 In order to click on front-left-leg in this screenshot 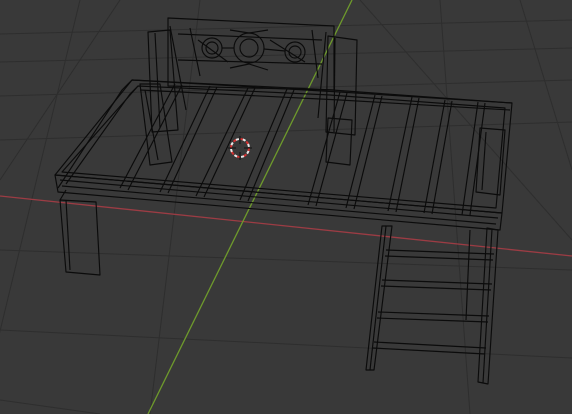, I will do `click(80, 232)`.